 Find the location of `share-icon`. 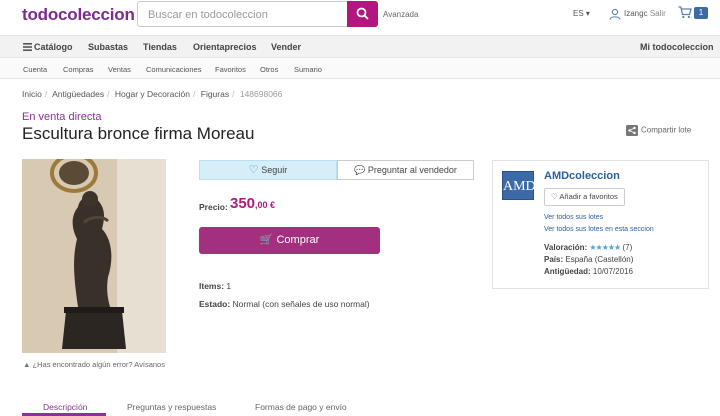

share-icon is located at coordinates (632, 130).